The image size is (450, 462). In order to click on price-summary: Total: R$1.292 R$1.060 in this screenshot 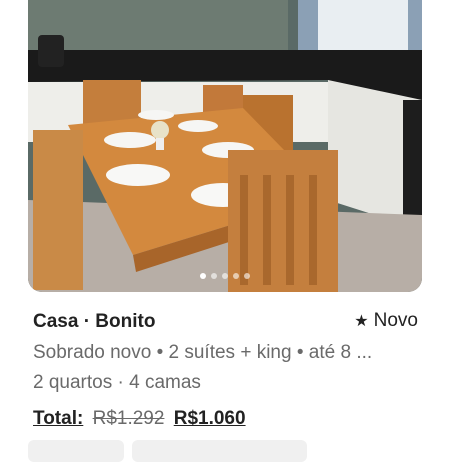, I will do `click(139, 419)`.